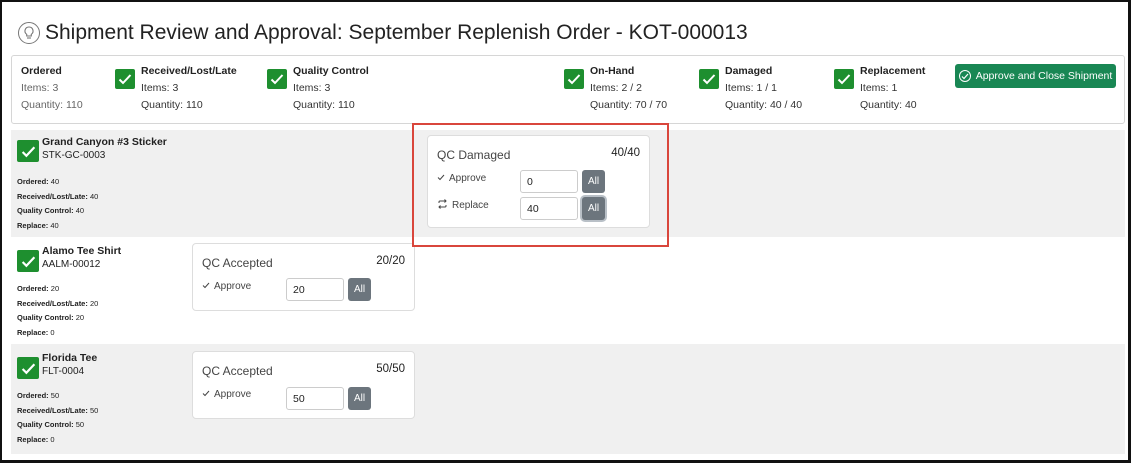  Describe the element at coordinates (104, 142) in the screenshot. I see `item-name: Grand Canyon #3 Sticker` at that location.